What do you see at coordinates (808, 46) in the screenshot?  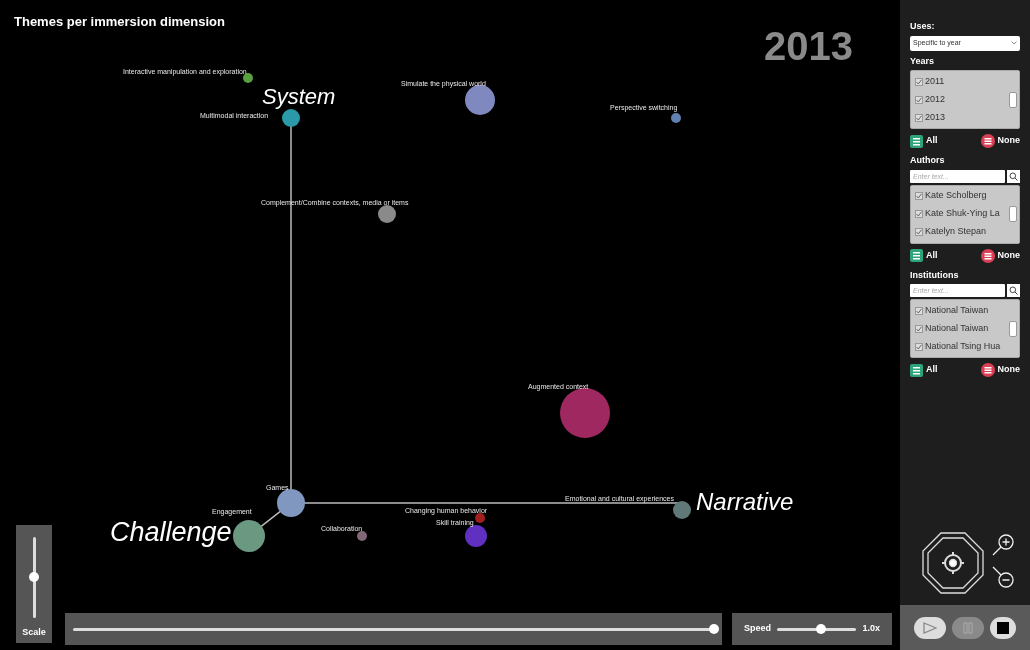 I see `year-label: 2013` at bounding box center [808, 46].